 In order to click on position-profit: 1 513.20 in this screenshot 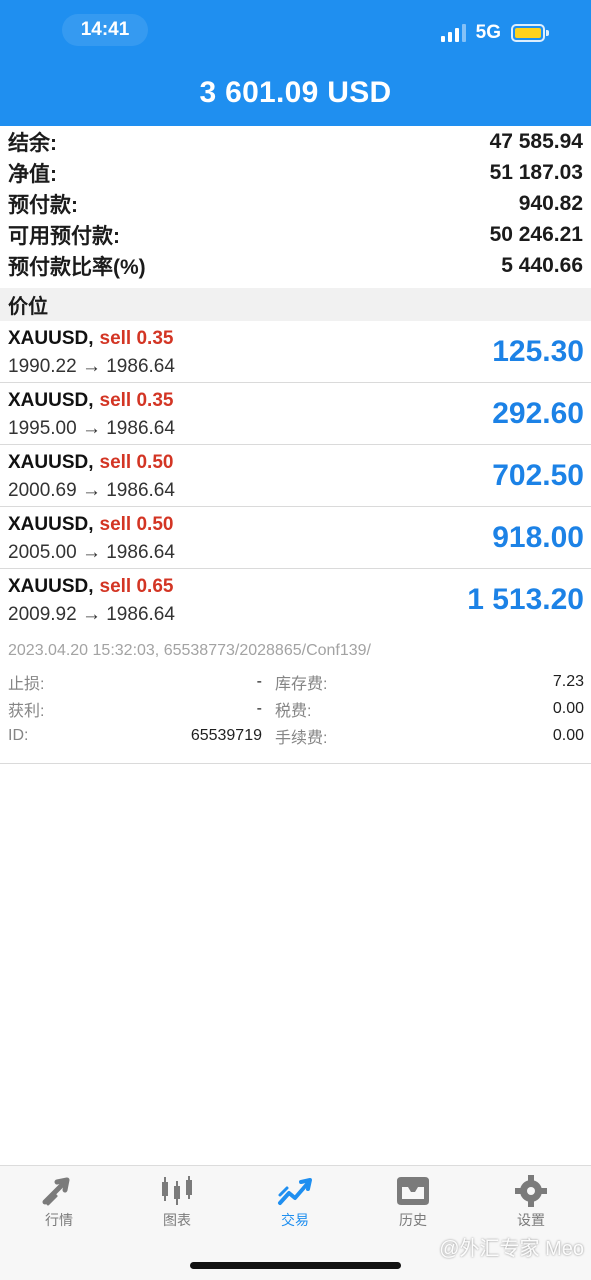, I will do `click(525, 599)`.